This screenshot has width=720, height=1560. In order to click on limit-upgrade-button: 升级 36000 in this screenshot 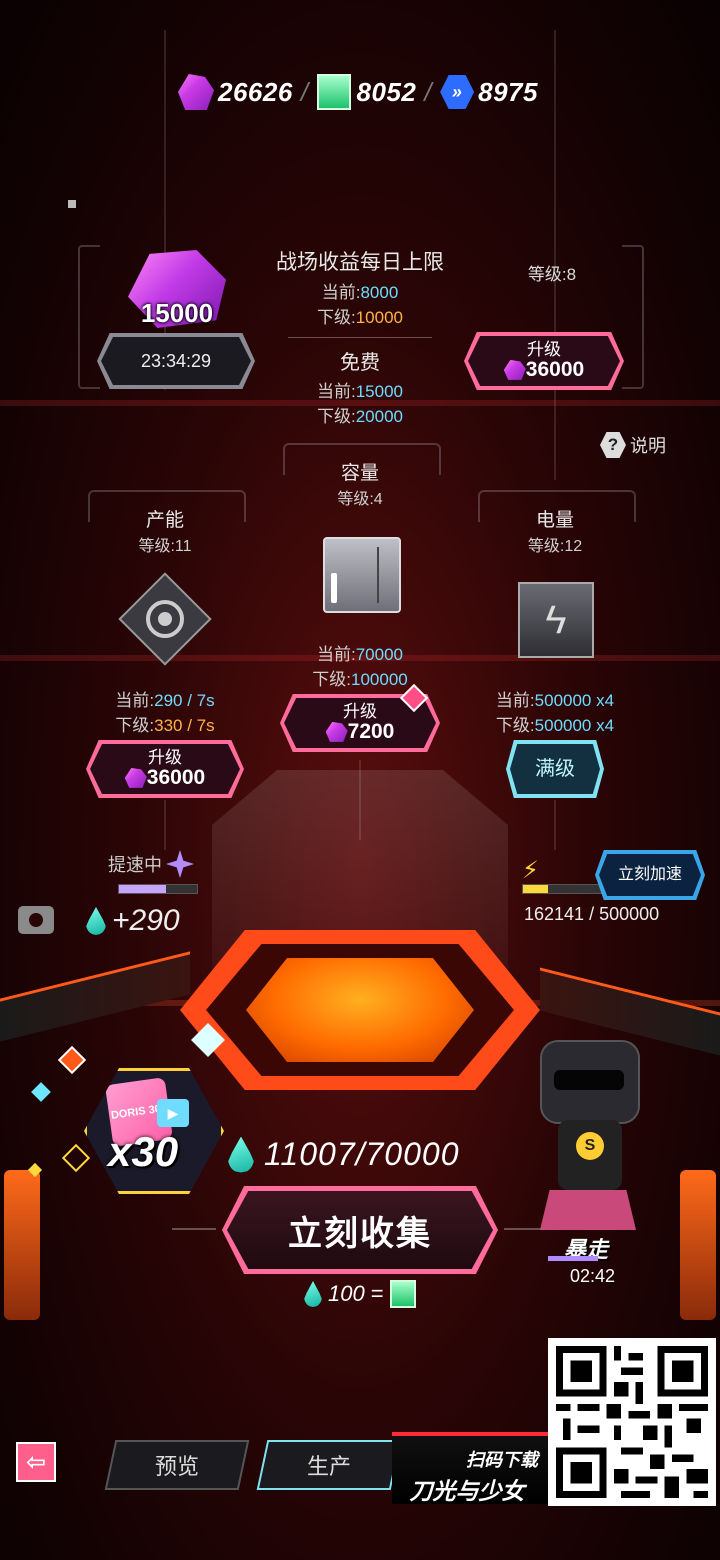, I will do `click(544, 361)`.